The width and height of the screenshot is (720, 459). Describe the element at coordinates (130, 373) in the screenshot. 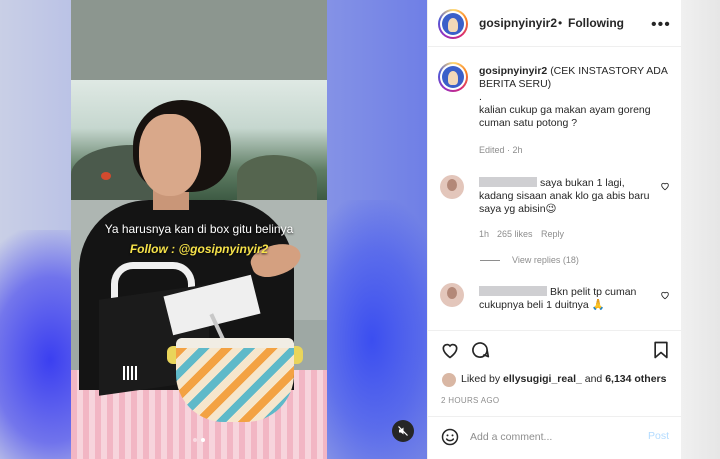

I see `qr-code` at that location.